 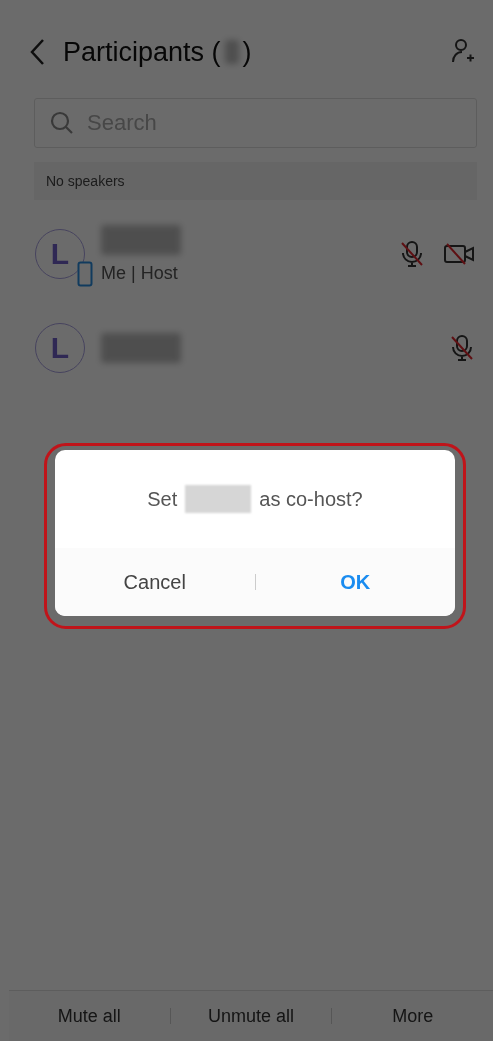 What do you see at coordinates (89, 1016) in the screenshot?
I see `toolbar-button: Mute all` at bounding box center [89, 1016].